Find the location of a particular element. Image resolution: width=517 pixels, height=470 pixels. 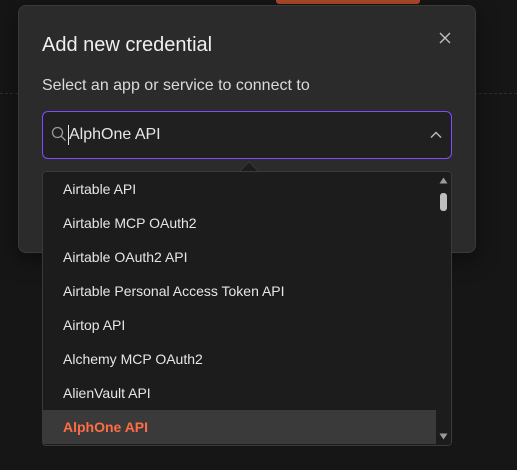

dropdown-option: Airtable Personal Access Token API is located at coordinates (239, 291).